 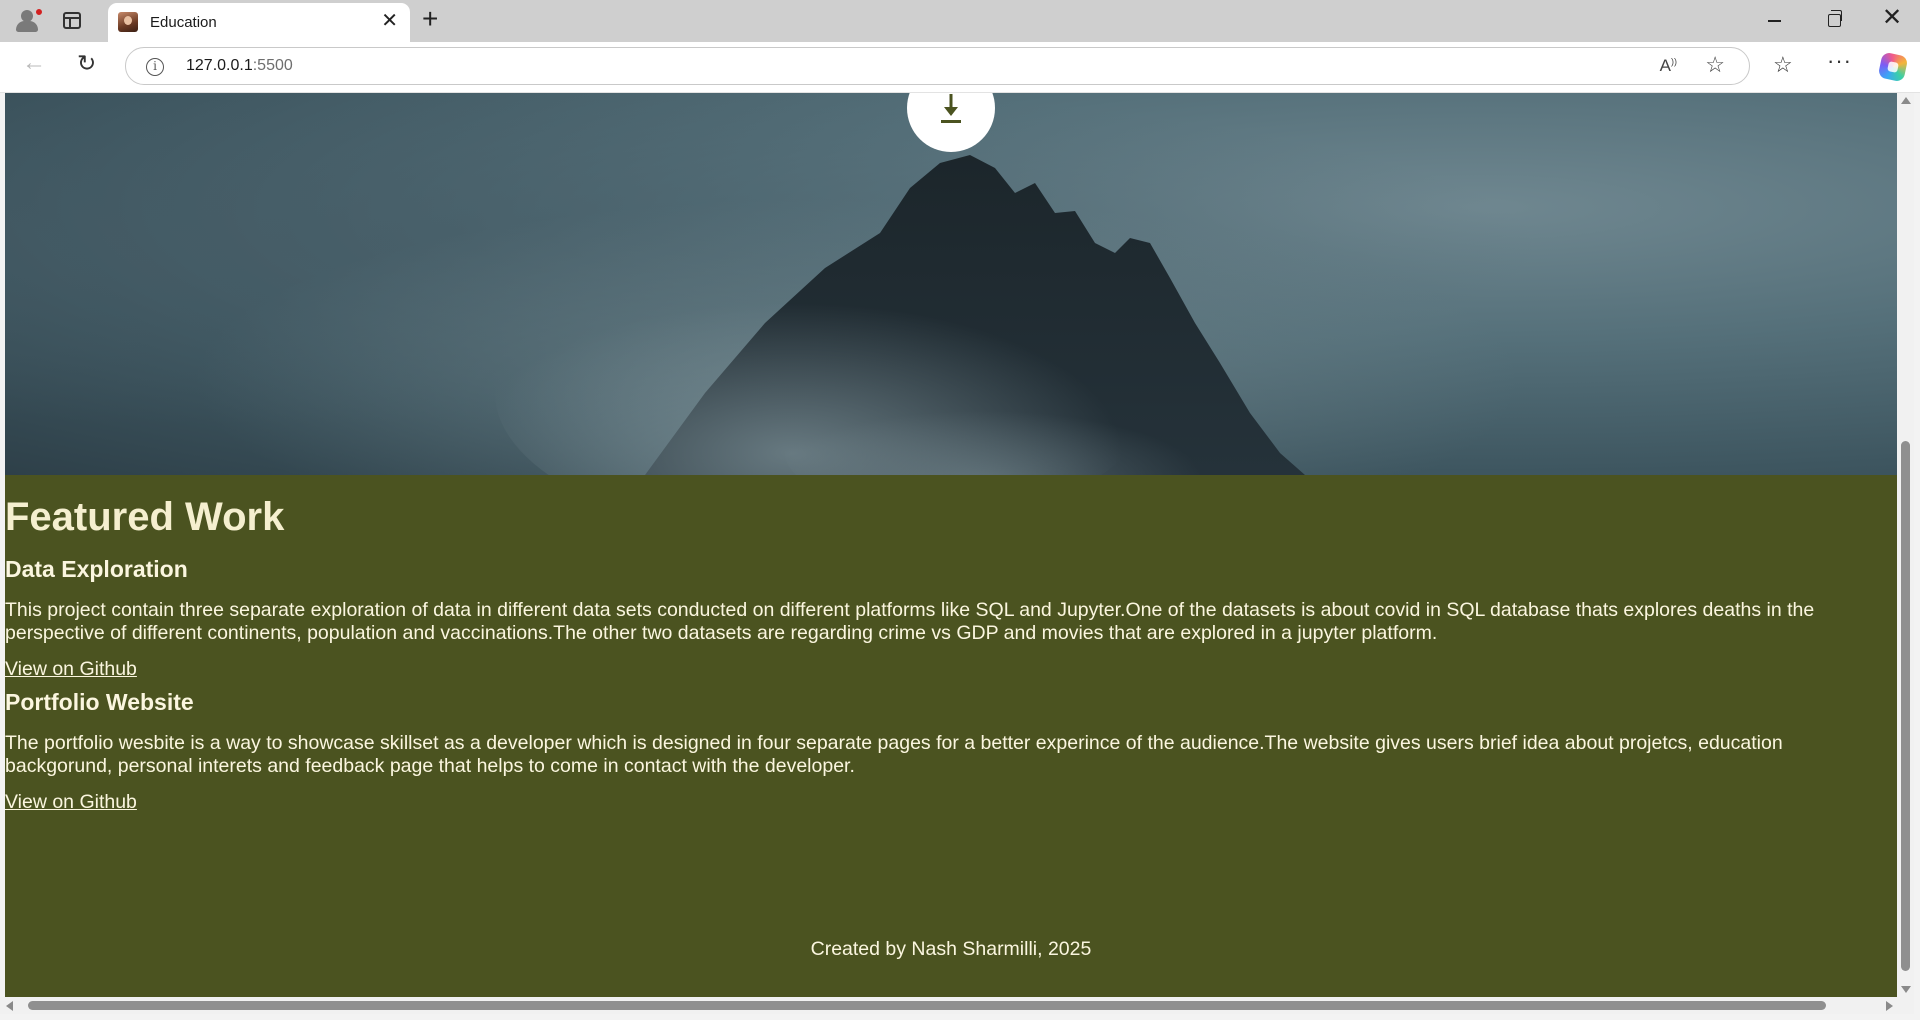 I want to click on minimize-icon, so click(x=1774, y=21).